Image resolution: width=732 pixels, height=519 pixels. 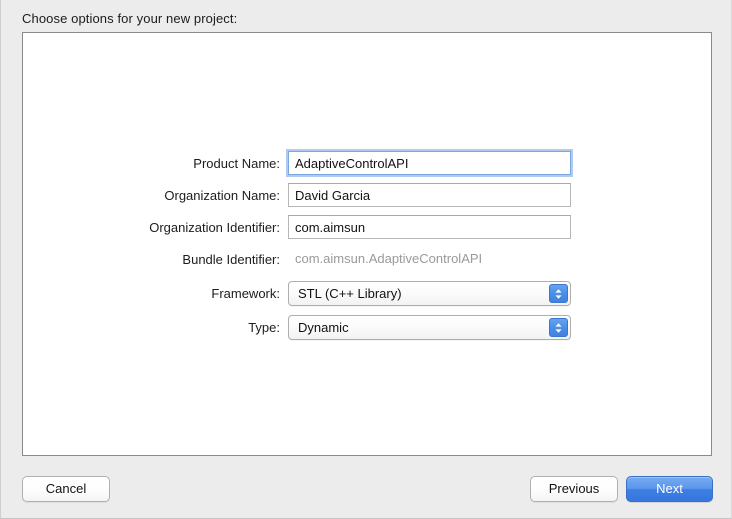 I want to click on form-row-type: Type: Dynamic, so click(x=368, y=327).